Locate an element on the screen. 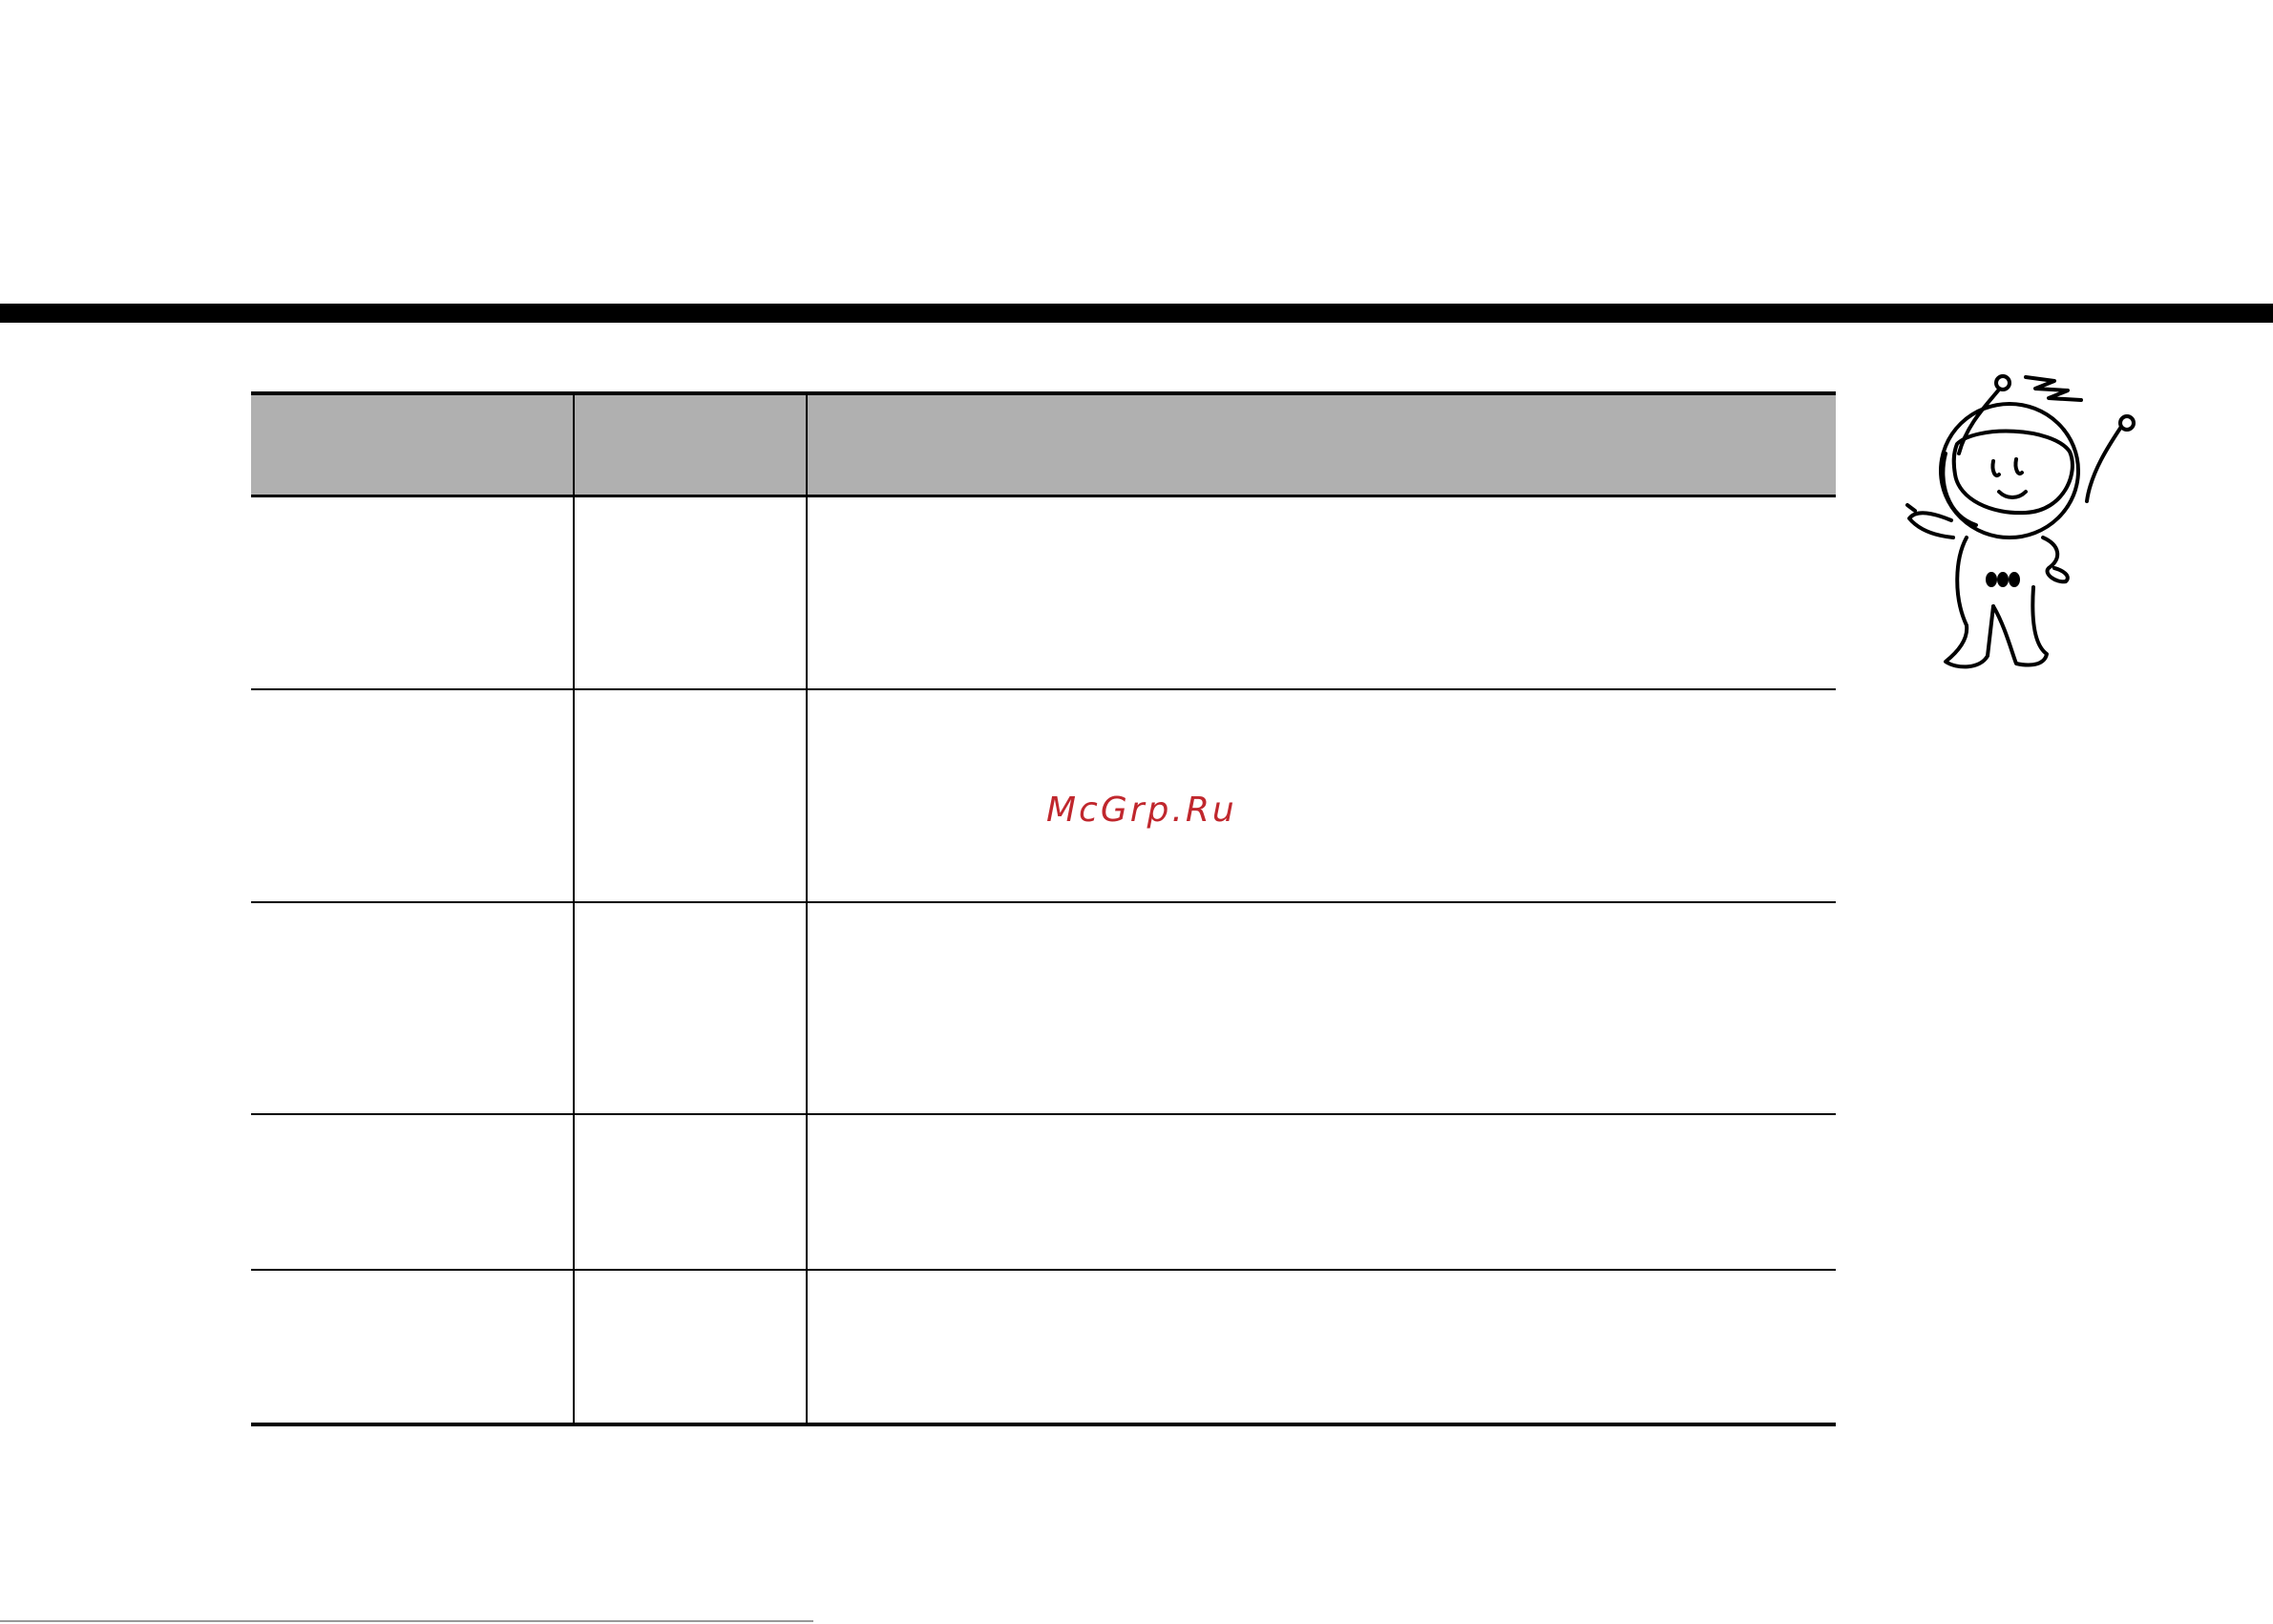 Image resolution: width=2273 pixels, height=1624 pixels. table-header-row is located at coordinates (1043, 444).